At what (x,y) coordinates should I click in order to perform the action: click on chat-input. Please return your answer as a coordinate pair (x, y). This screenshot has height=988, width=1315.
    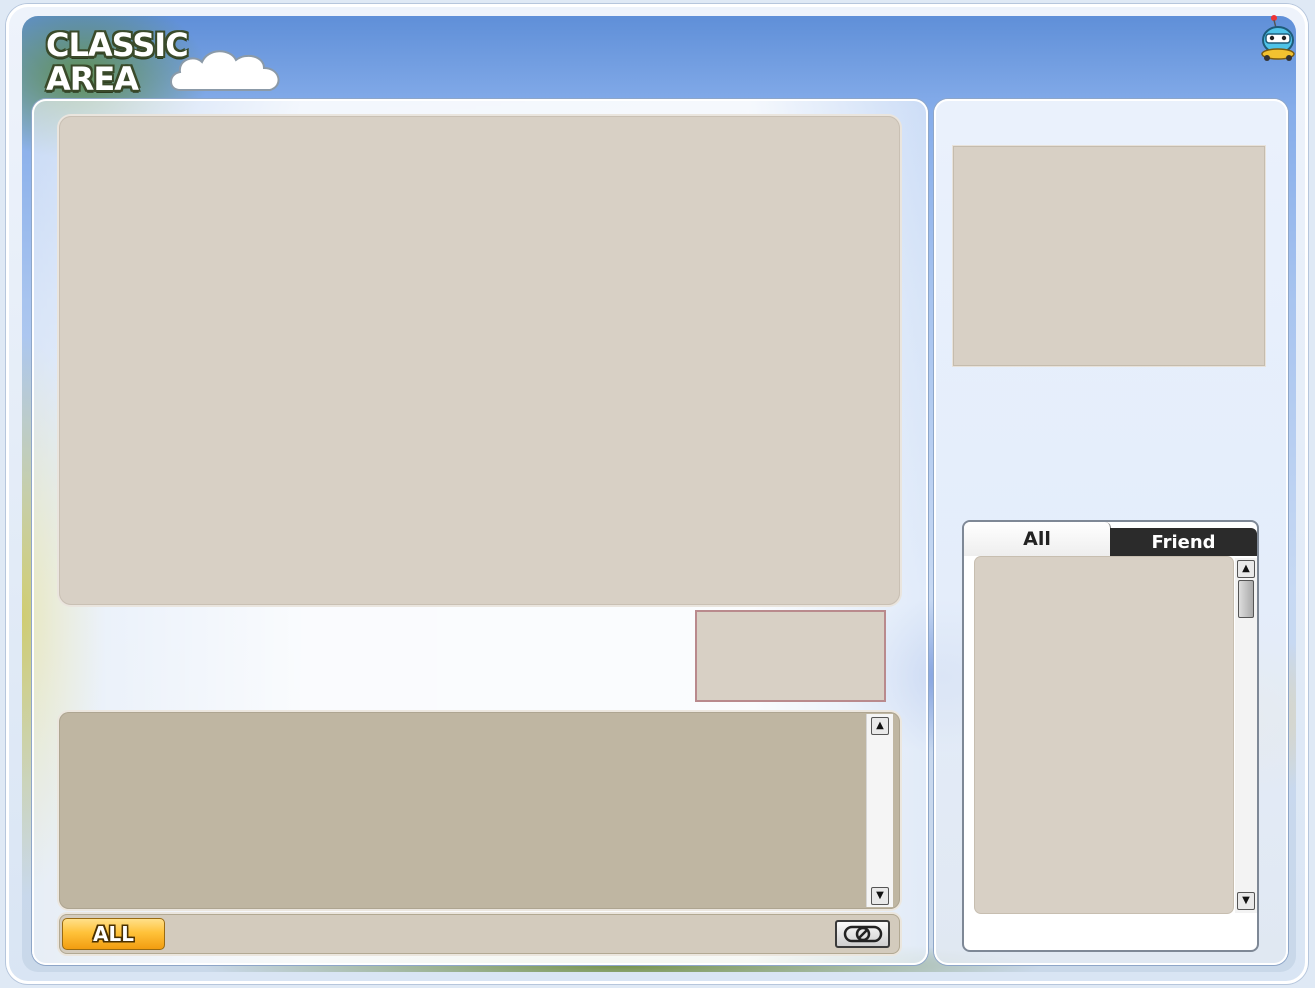
    Looking at the image, I should click on (479, 934).